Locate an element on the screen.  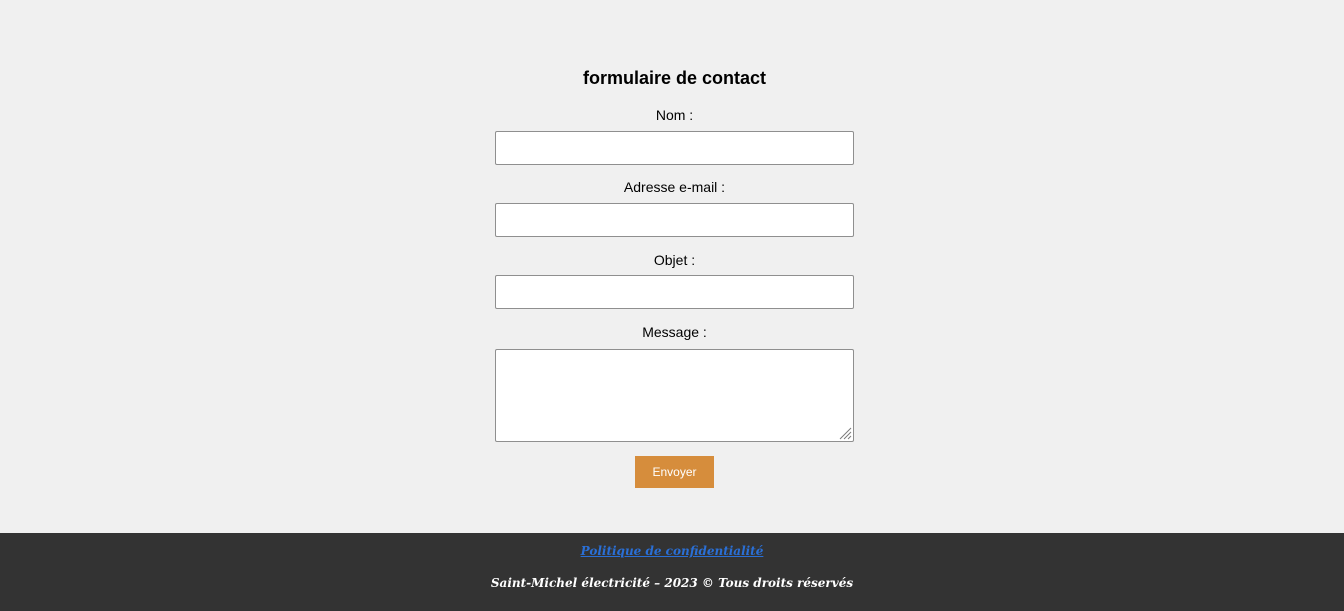
email-label: Adresse e-mail : is located at coordinates (674, 187).